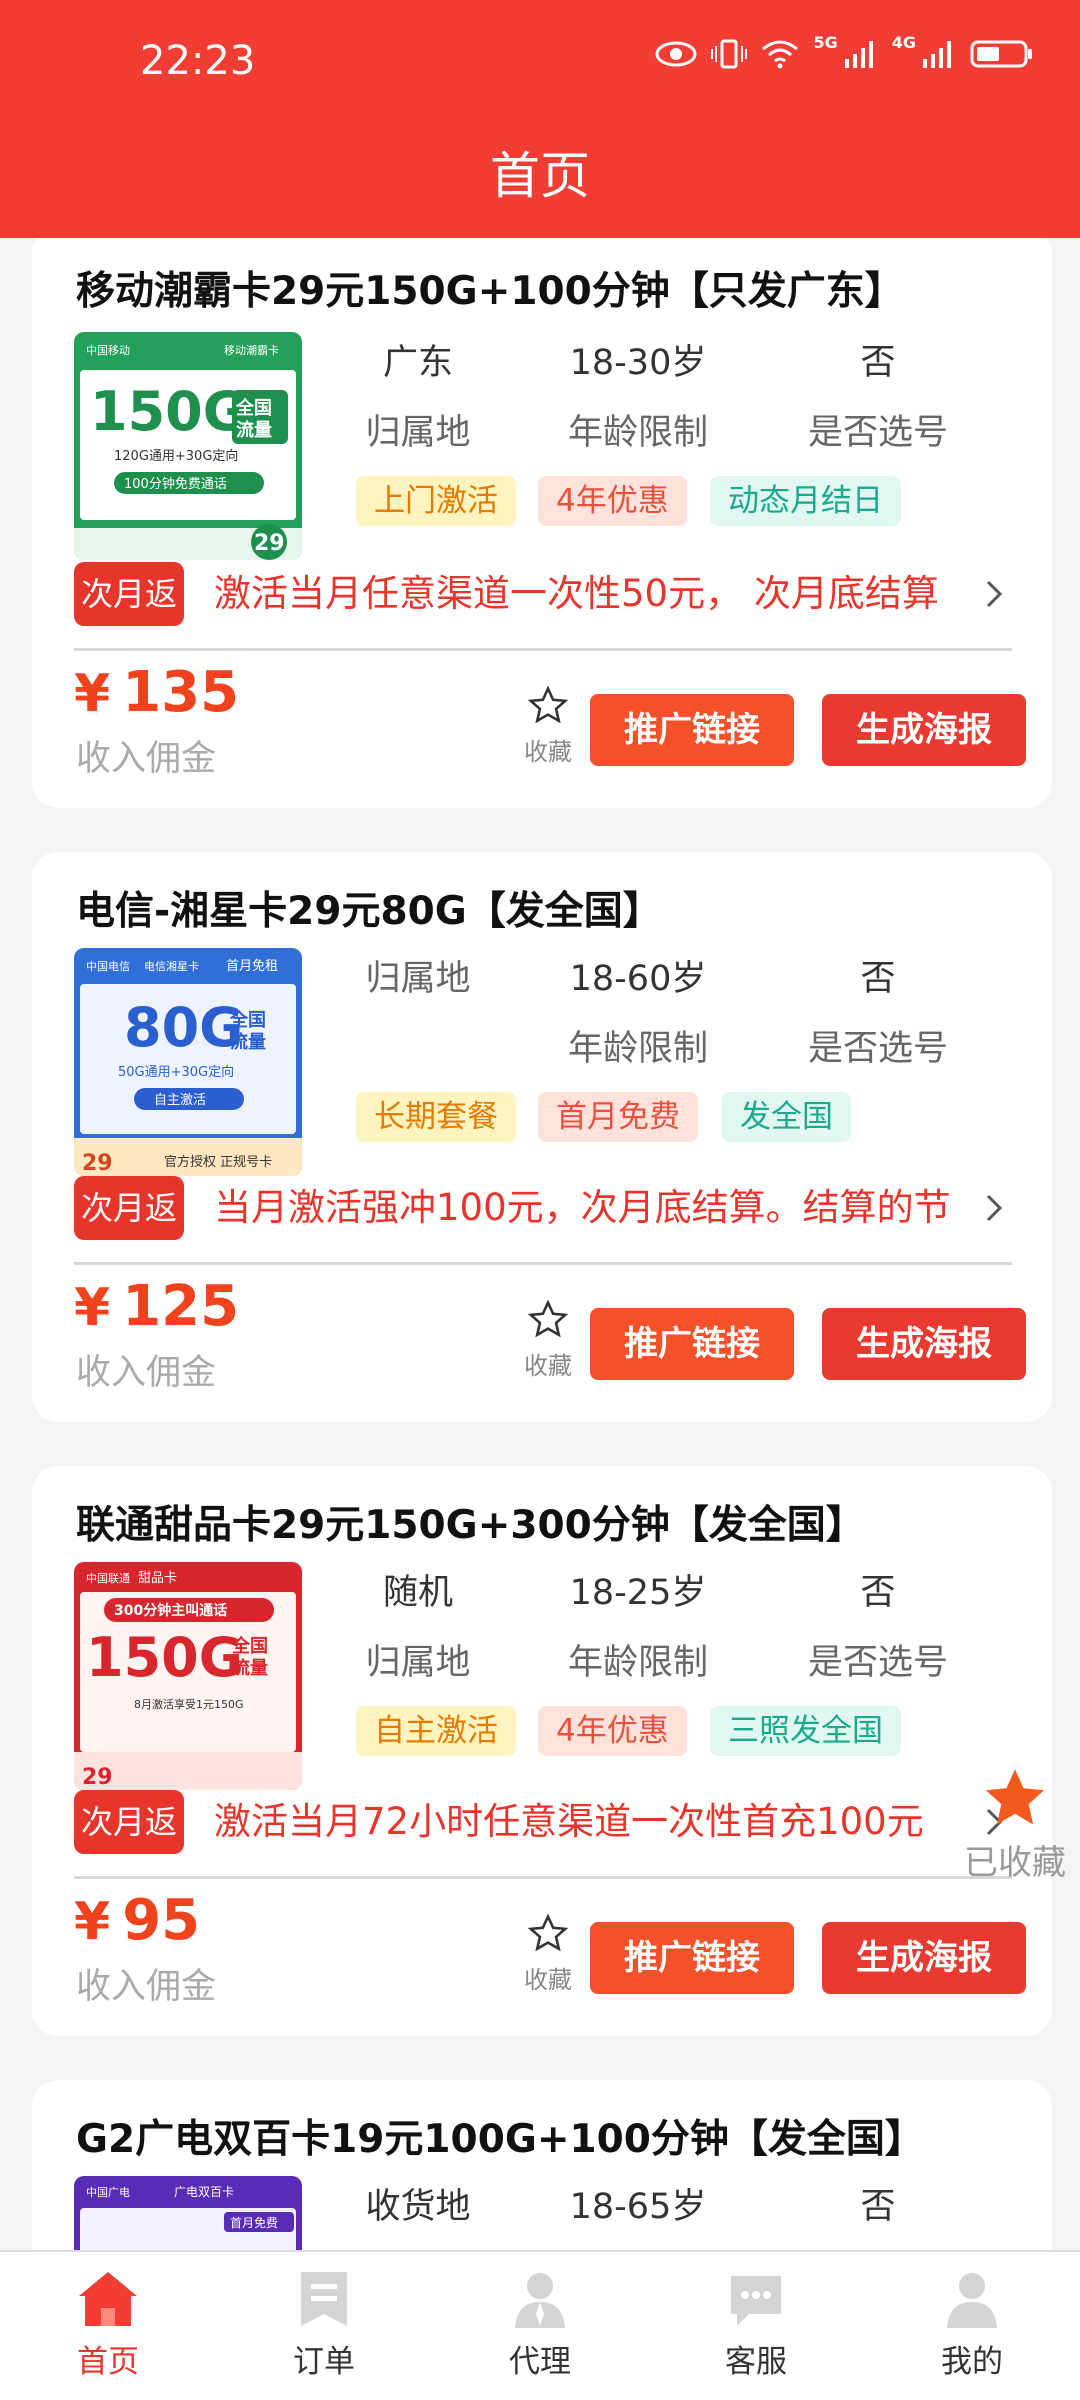 The height and width of the screenshot is (2400, 1080). Describe the element at coordinates (676, 54) in the screenshot. I see `eye-icon` at that location.